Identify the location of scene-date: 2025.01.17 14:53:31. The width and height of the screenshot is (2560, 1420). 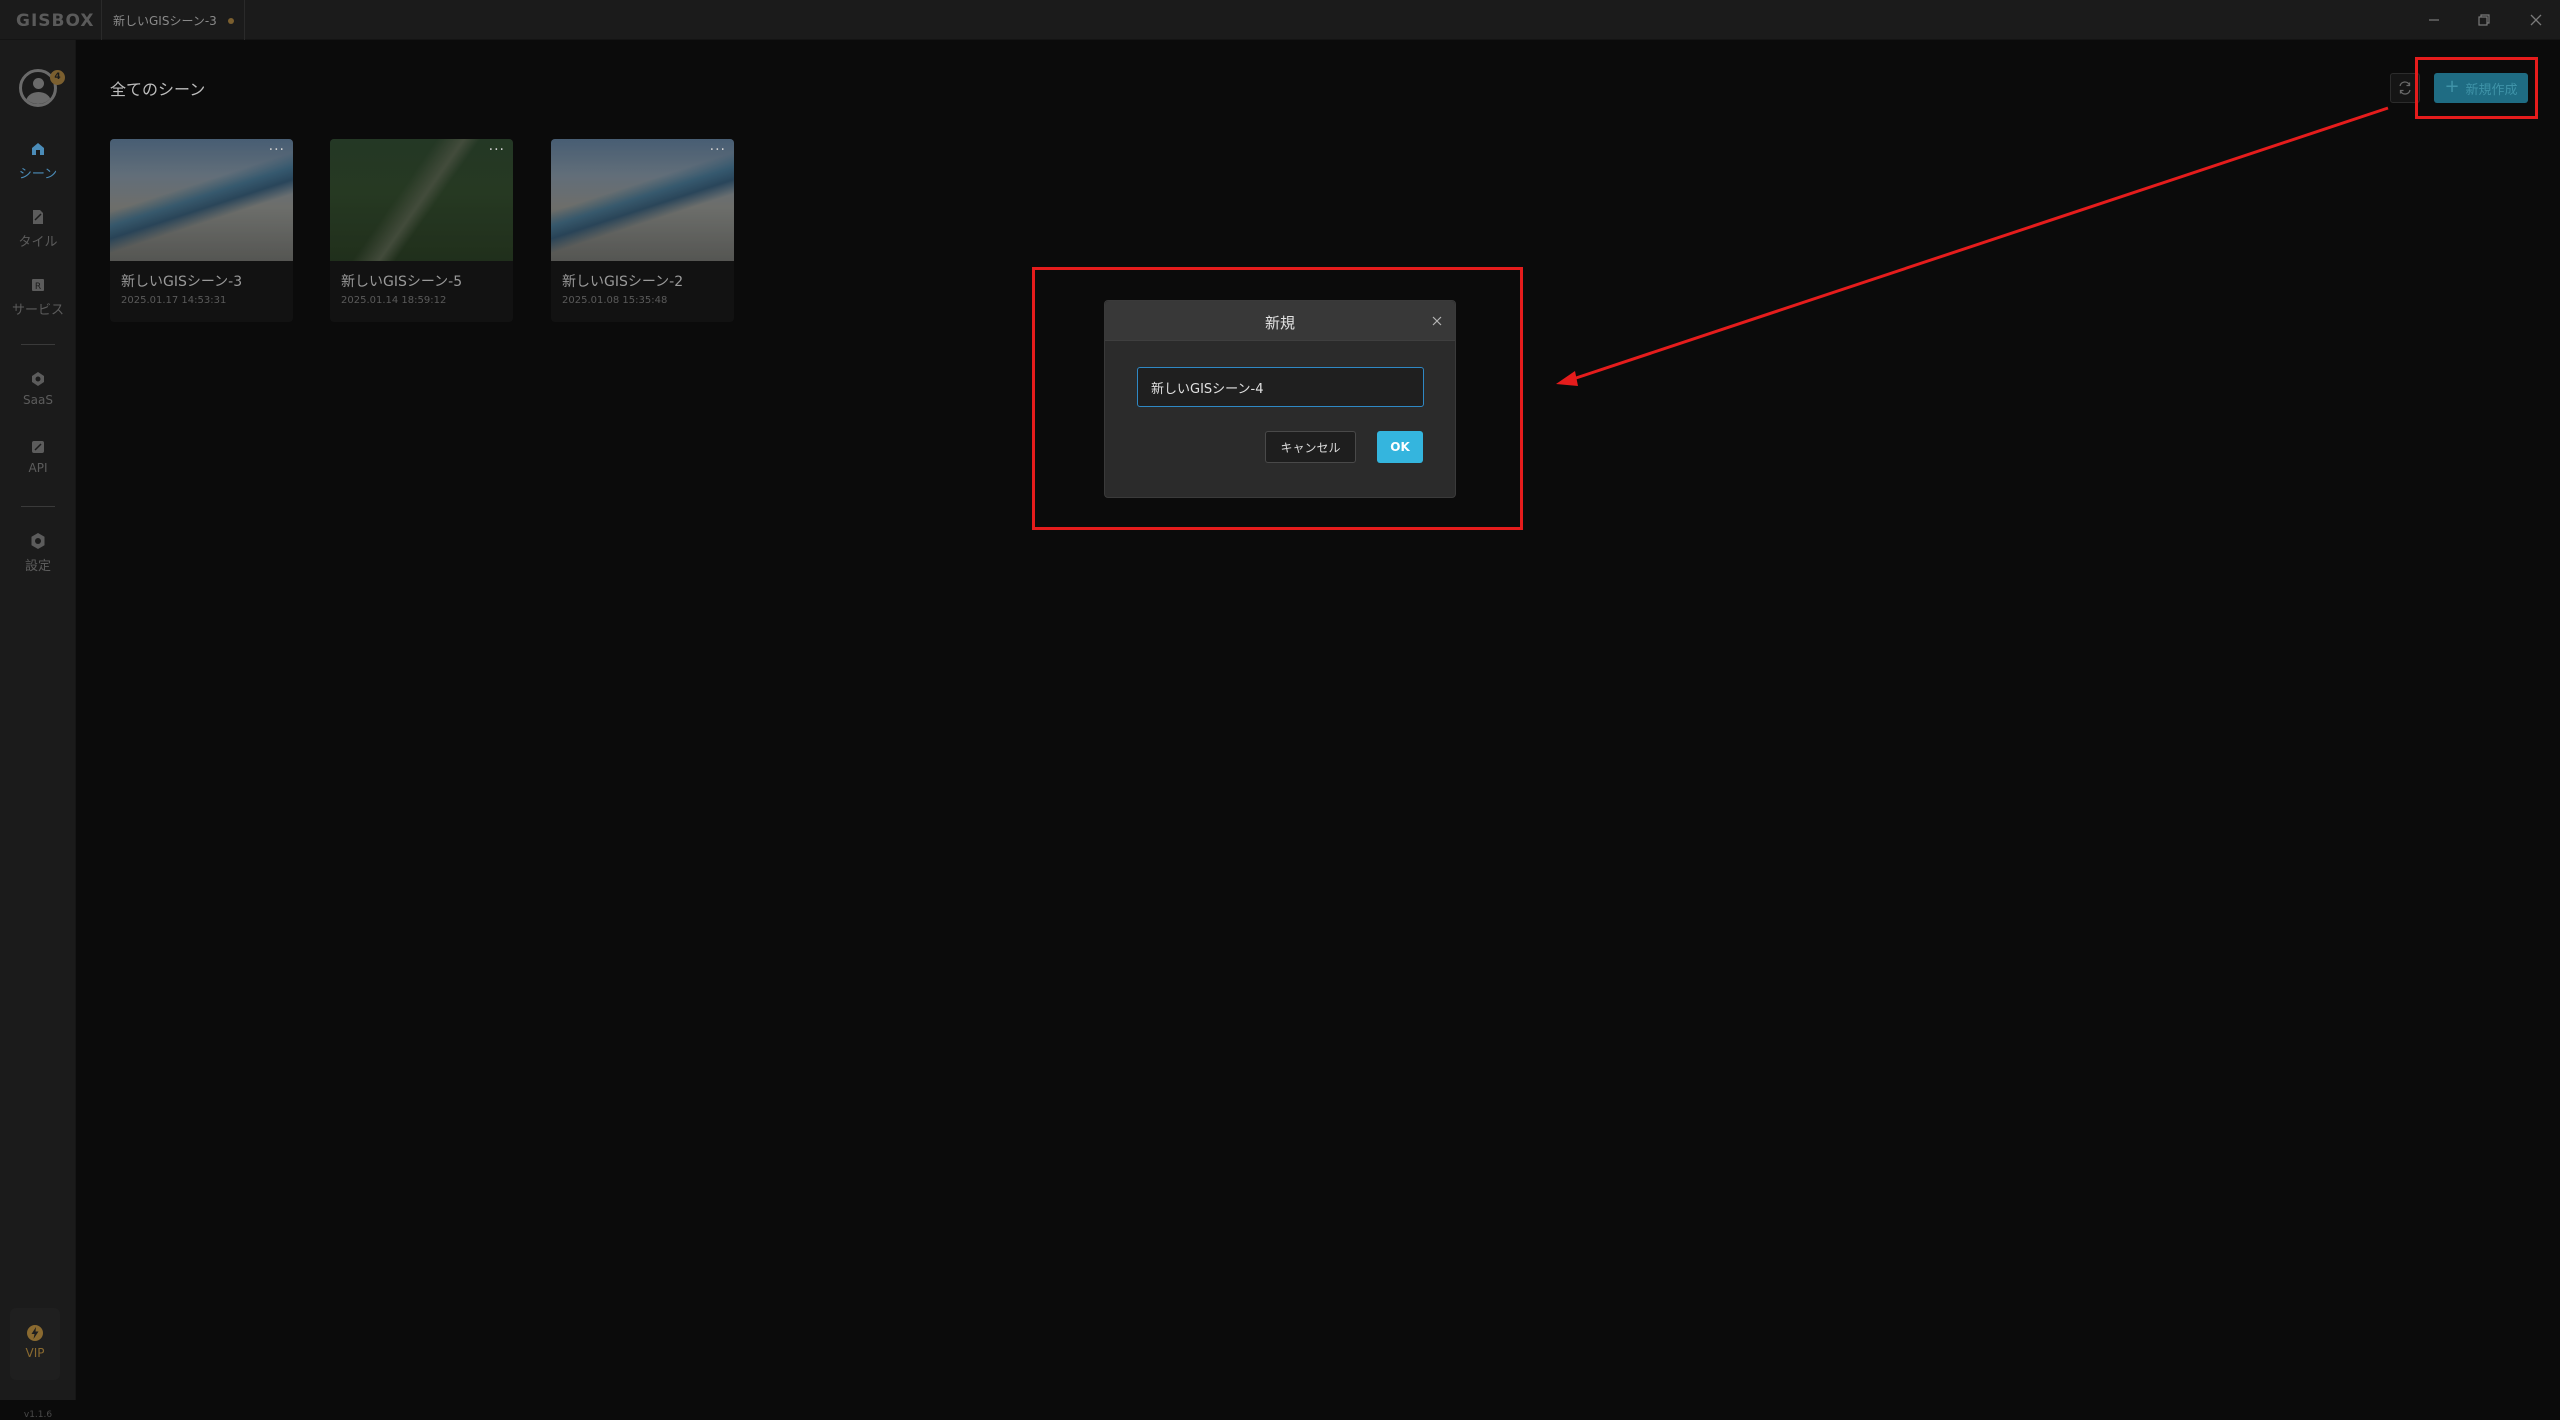
(174, 300).